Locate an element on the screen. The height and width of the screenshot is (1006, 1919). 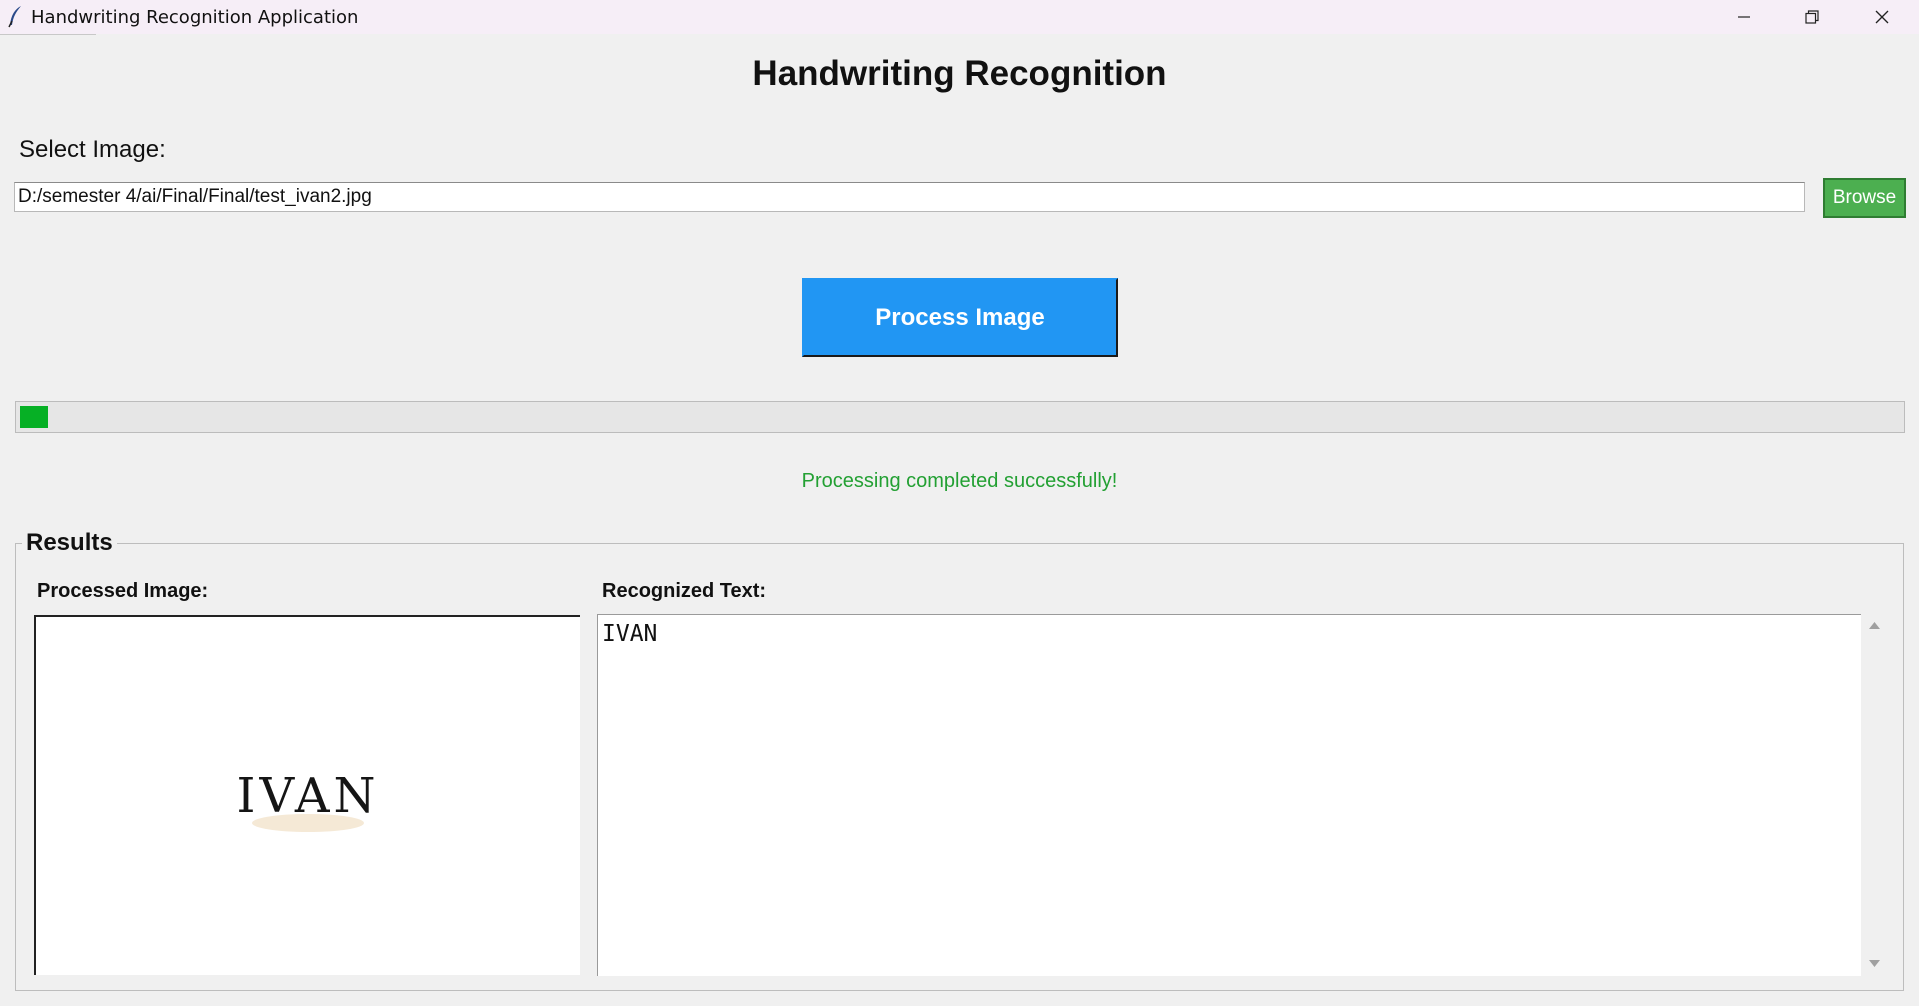
handwriting-preview: IVAN is located at coordinates (307, 800).